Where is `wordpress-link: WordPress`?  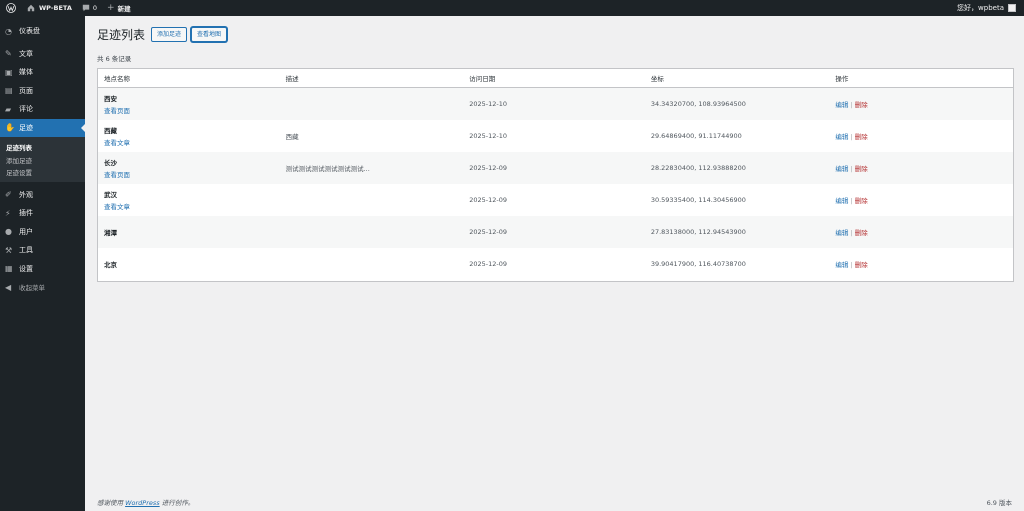
wordpress-link: WordPress is located at coordinates (142, 503).